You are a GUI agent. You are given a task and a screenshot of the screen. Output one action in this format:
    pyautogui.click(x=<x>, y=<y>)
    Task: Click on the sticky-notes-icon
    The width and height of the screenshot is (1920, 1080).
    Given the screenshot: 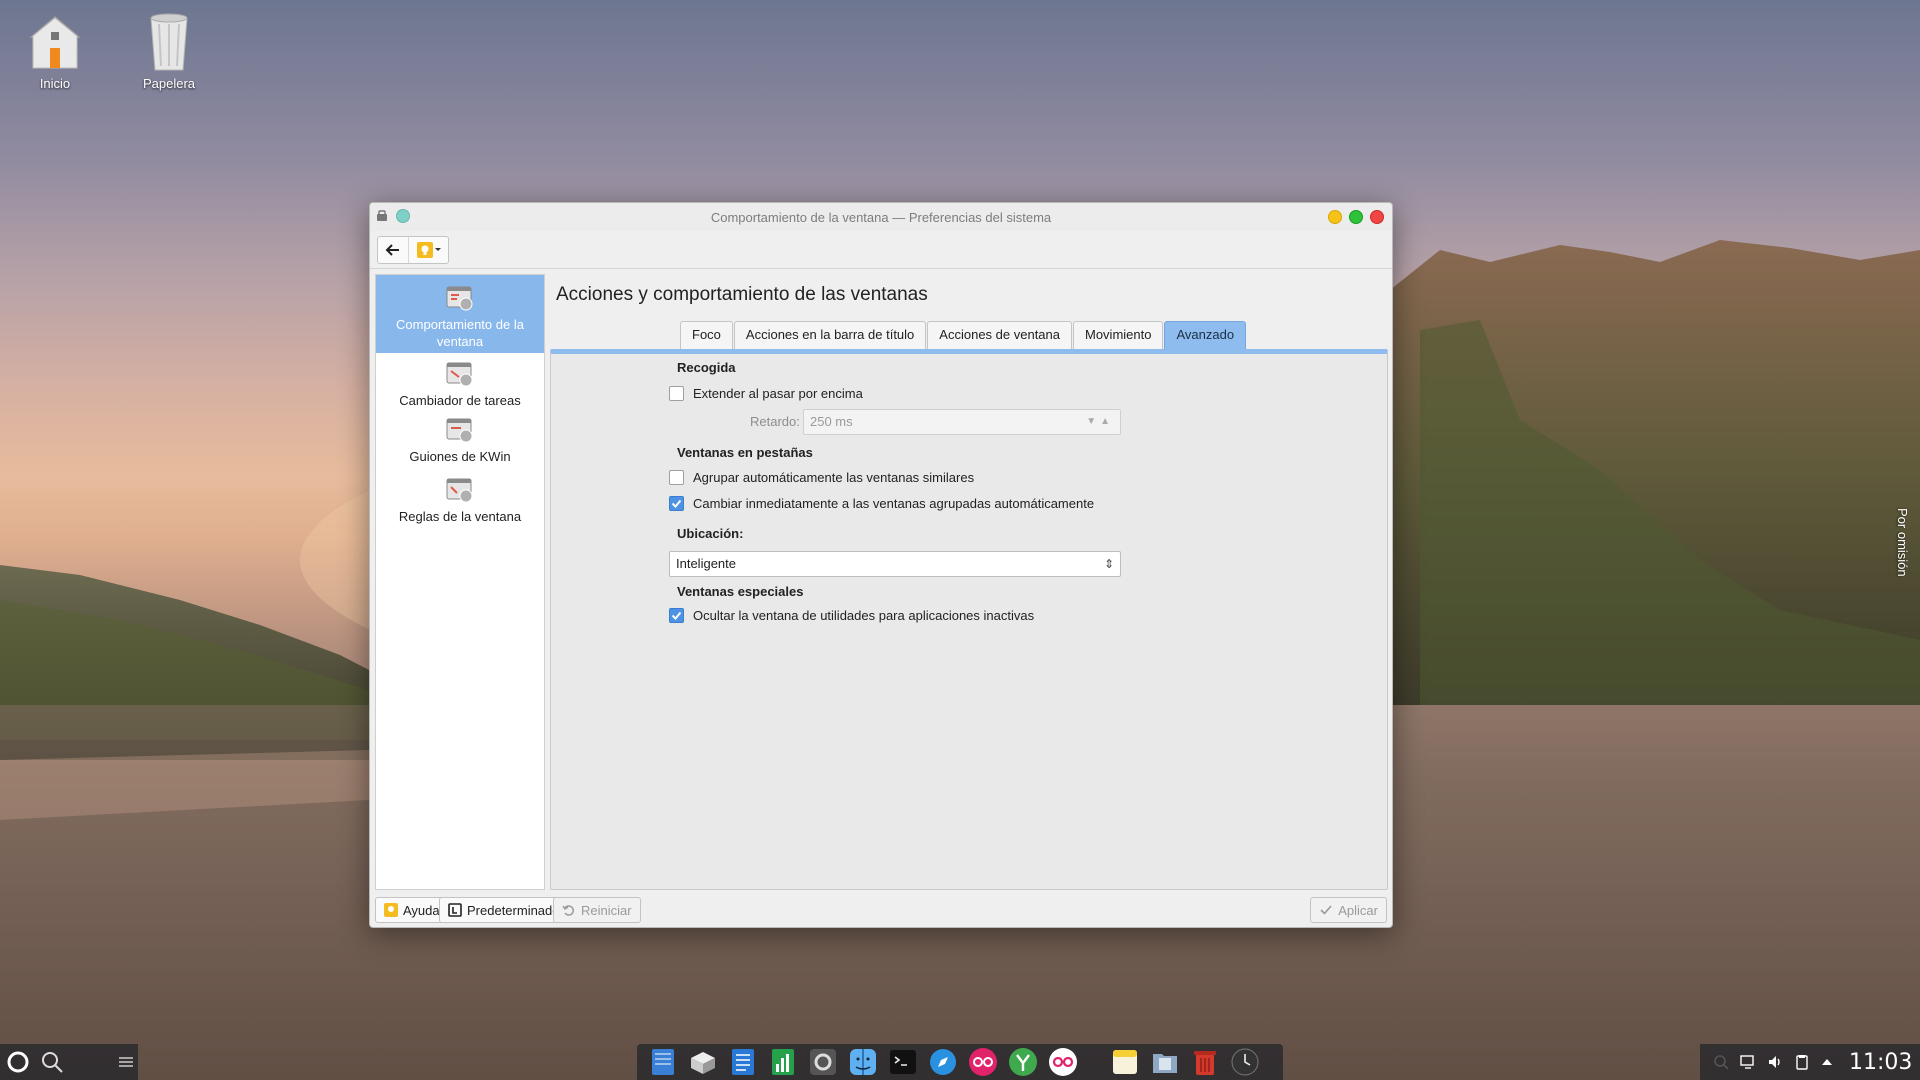 What is the action you would take?
    pyautogui.click(x=1125, y=1062)
    